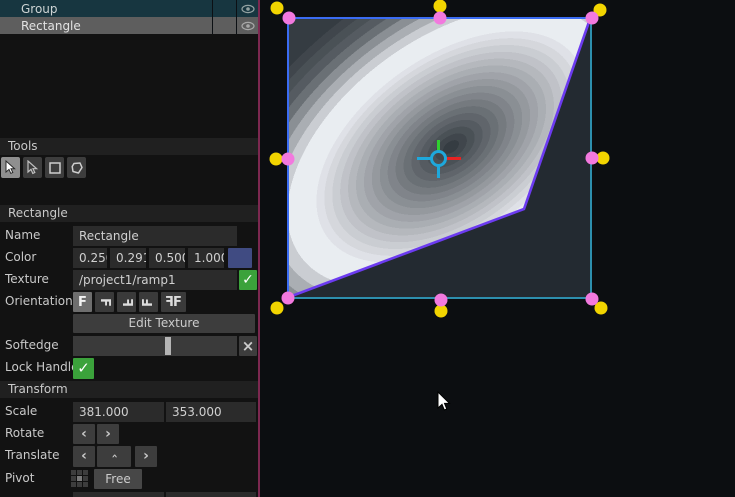 The width and height of the screenshot is (735, 497). I want to click on layer-row-rectangle: Rectangle, so click(129, 25).